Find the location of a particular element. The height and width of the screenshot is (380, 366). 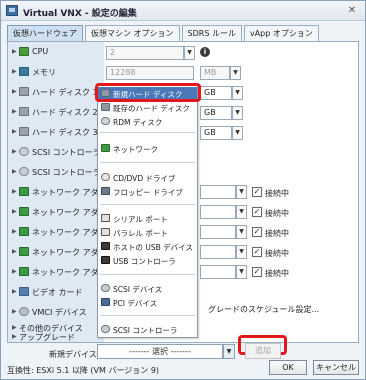

close-icon: ✕ is located at coordinates (352, 10).